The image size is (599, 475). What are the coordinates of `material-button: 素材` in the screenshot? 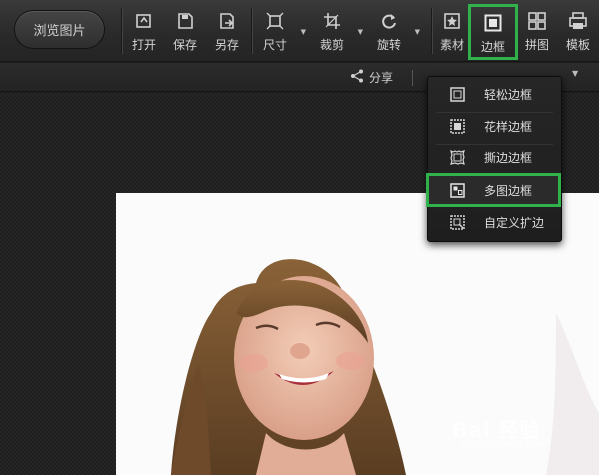 It's located at (452, 32).